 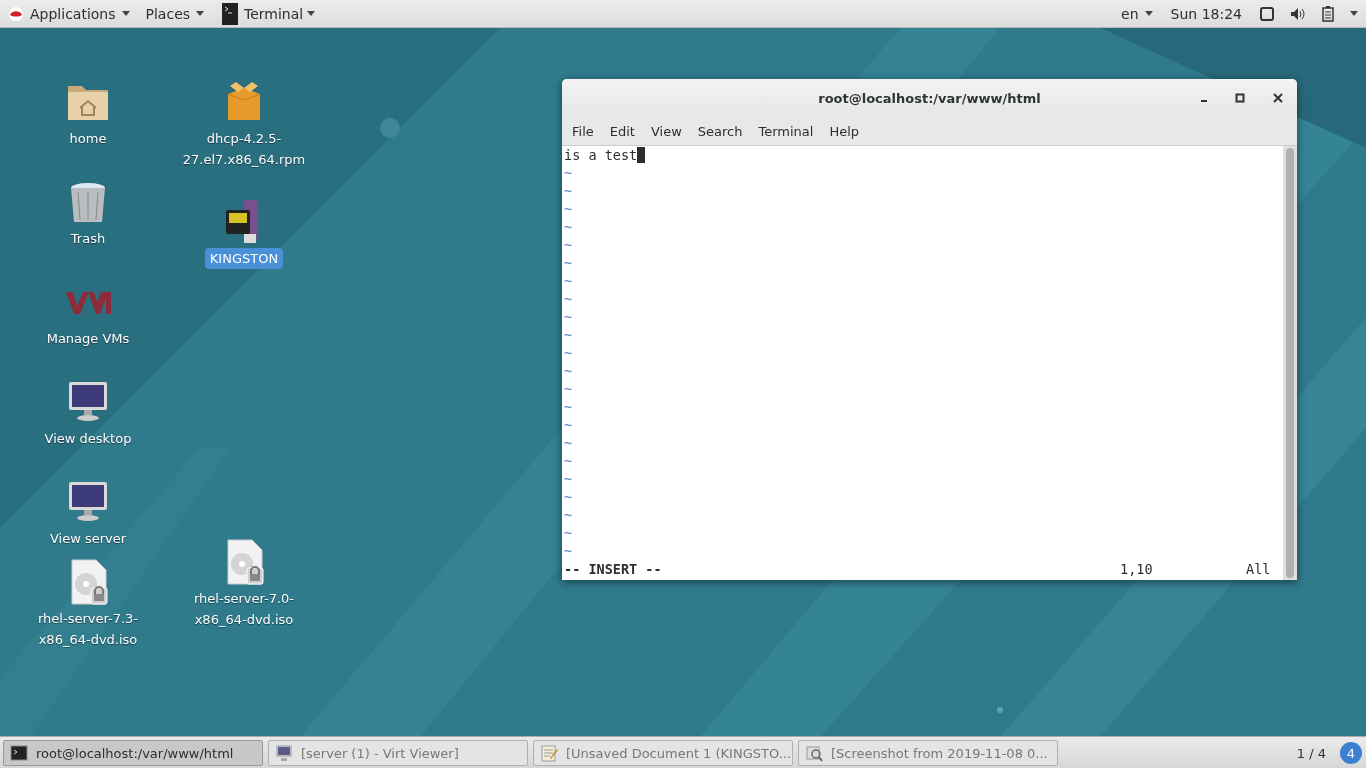 What do you see at coordinates (88, 238) in the screenshot?
I see `icon-label: Trash` at bounding box center [88, 238].